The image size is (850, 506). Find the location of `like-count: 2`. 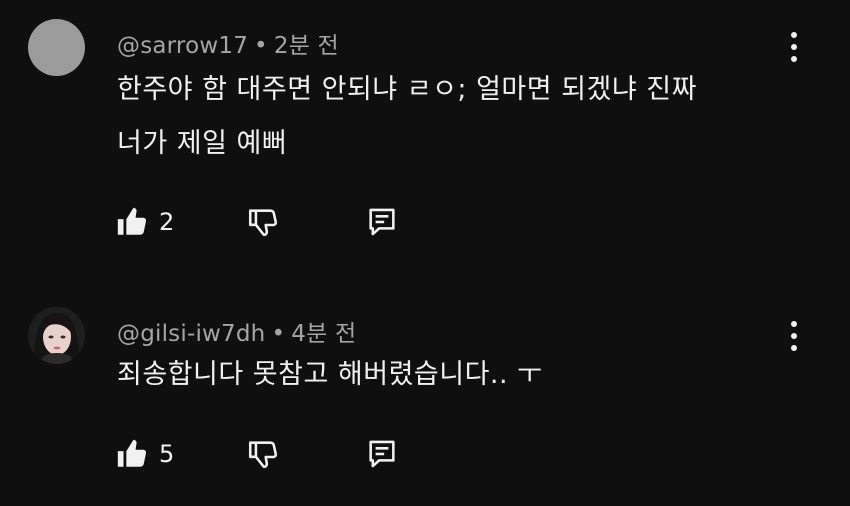

like-count: 2 is located at coordinates (167, 222).